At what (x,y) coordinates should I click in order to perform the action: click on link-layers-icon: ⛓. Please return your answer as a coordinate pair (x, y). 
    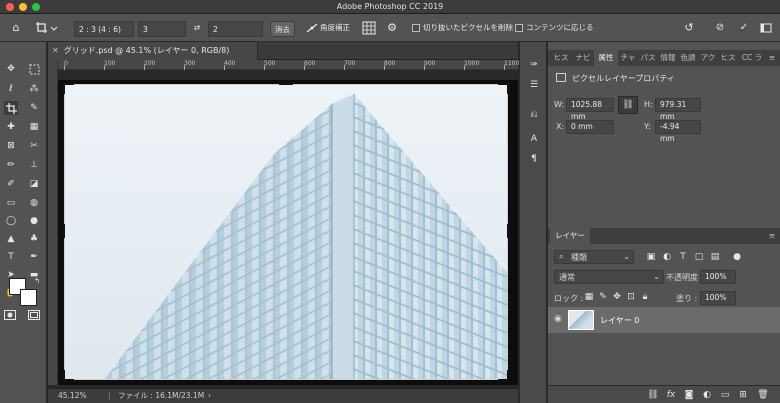
    Looking at the image, I should click on (653, 395).